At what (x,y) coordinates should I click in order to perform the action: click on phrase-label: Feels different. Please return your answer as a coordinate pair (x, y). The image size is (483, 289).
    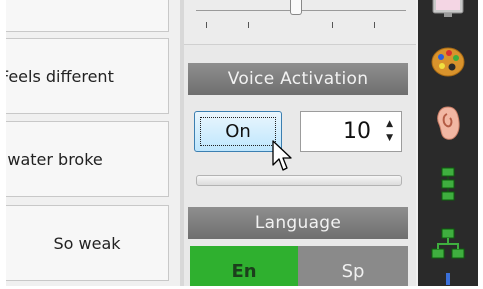
    Looking at the image, I should click on (60, 76).